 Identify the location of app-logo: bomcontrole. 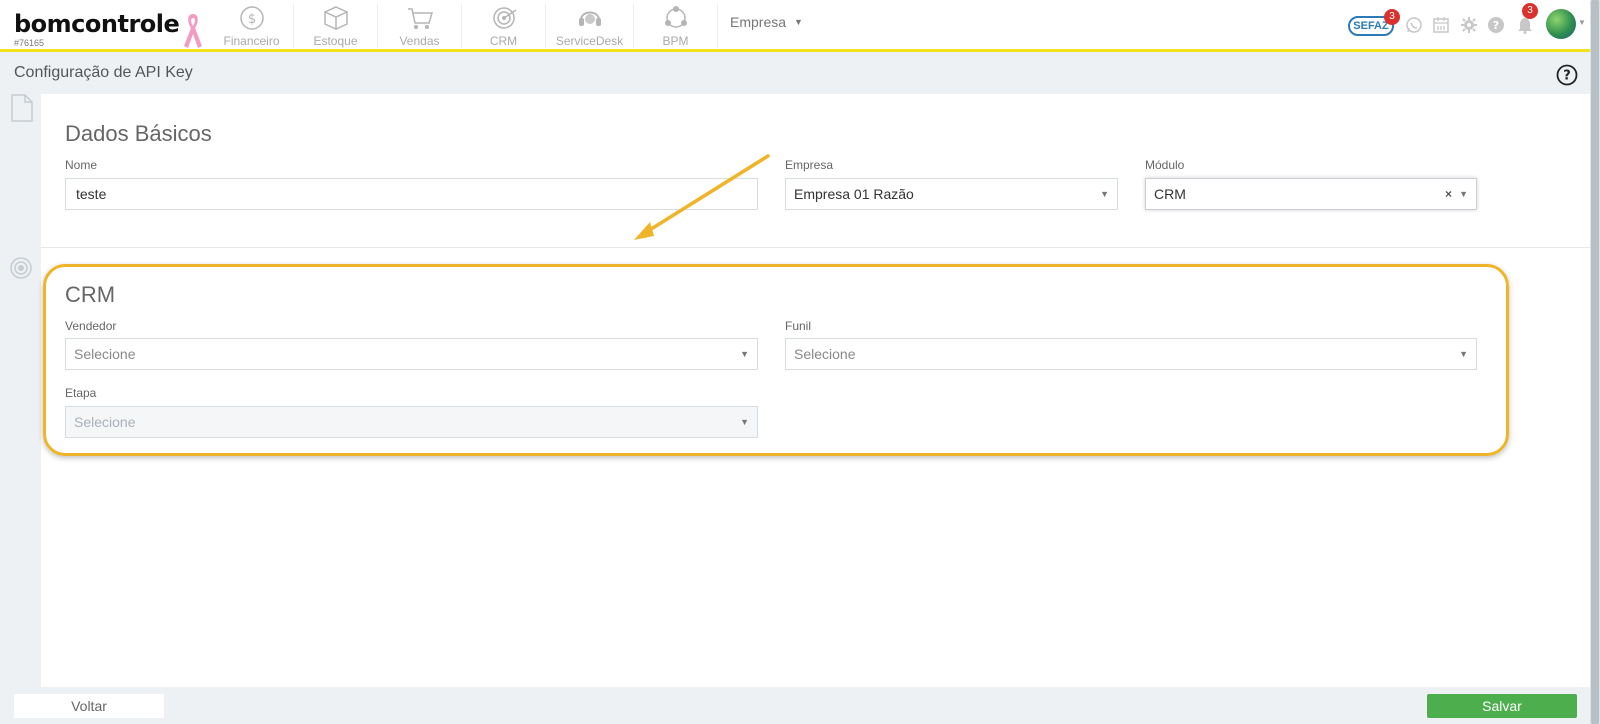
(97, 24).